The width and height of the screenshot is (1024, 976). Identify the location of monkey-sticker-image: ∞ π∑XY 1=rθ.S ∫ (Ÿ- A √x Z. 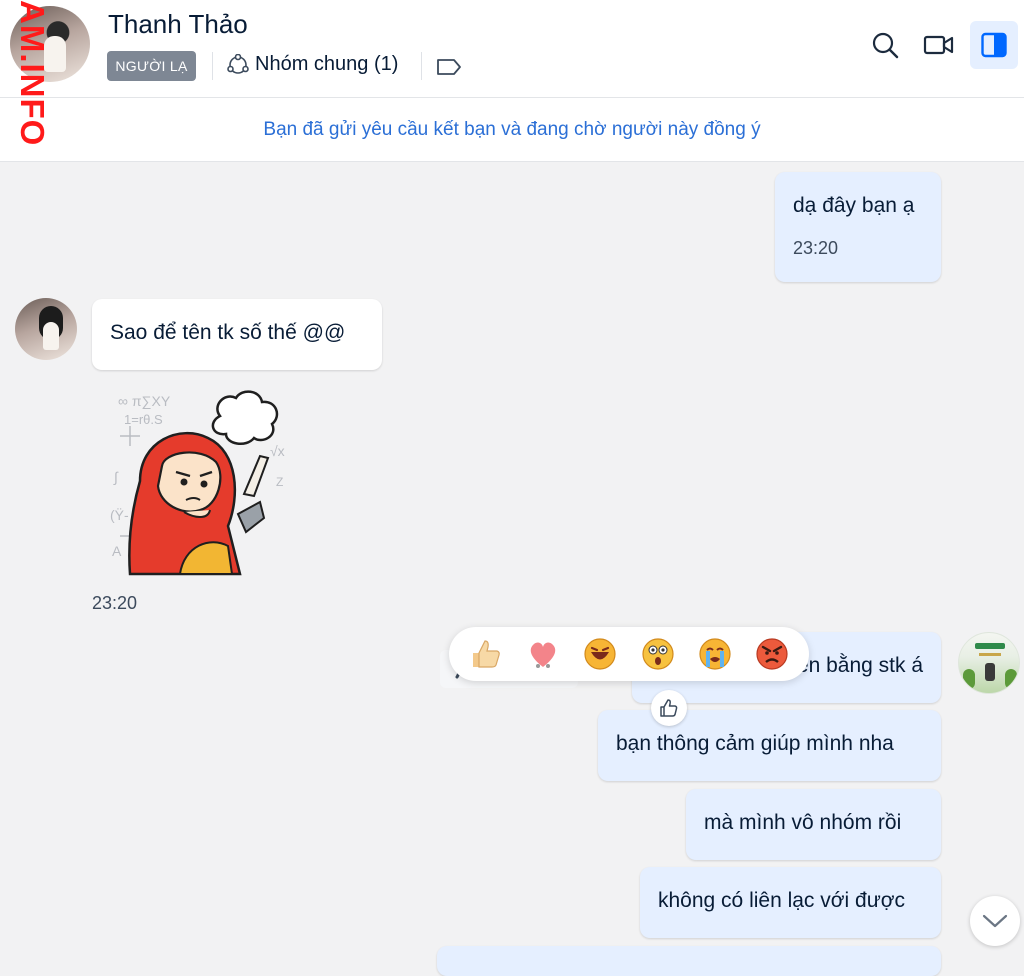
(200, 484).